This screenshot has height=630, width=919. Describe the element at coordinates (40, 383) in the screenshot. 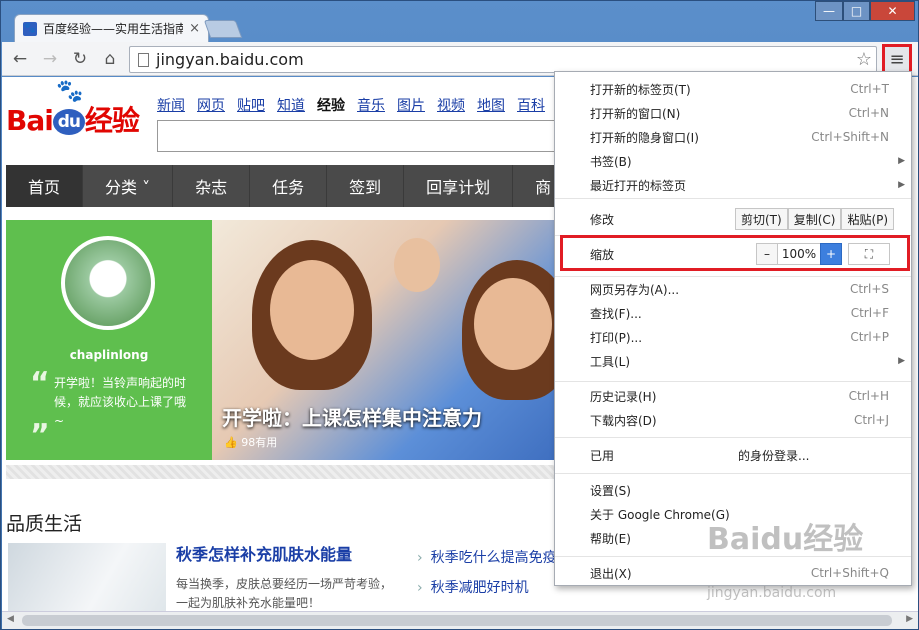

I see `open-quote-icon: “` at that location.